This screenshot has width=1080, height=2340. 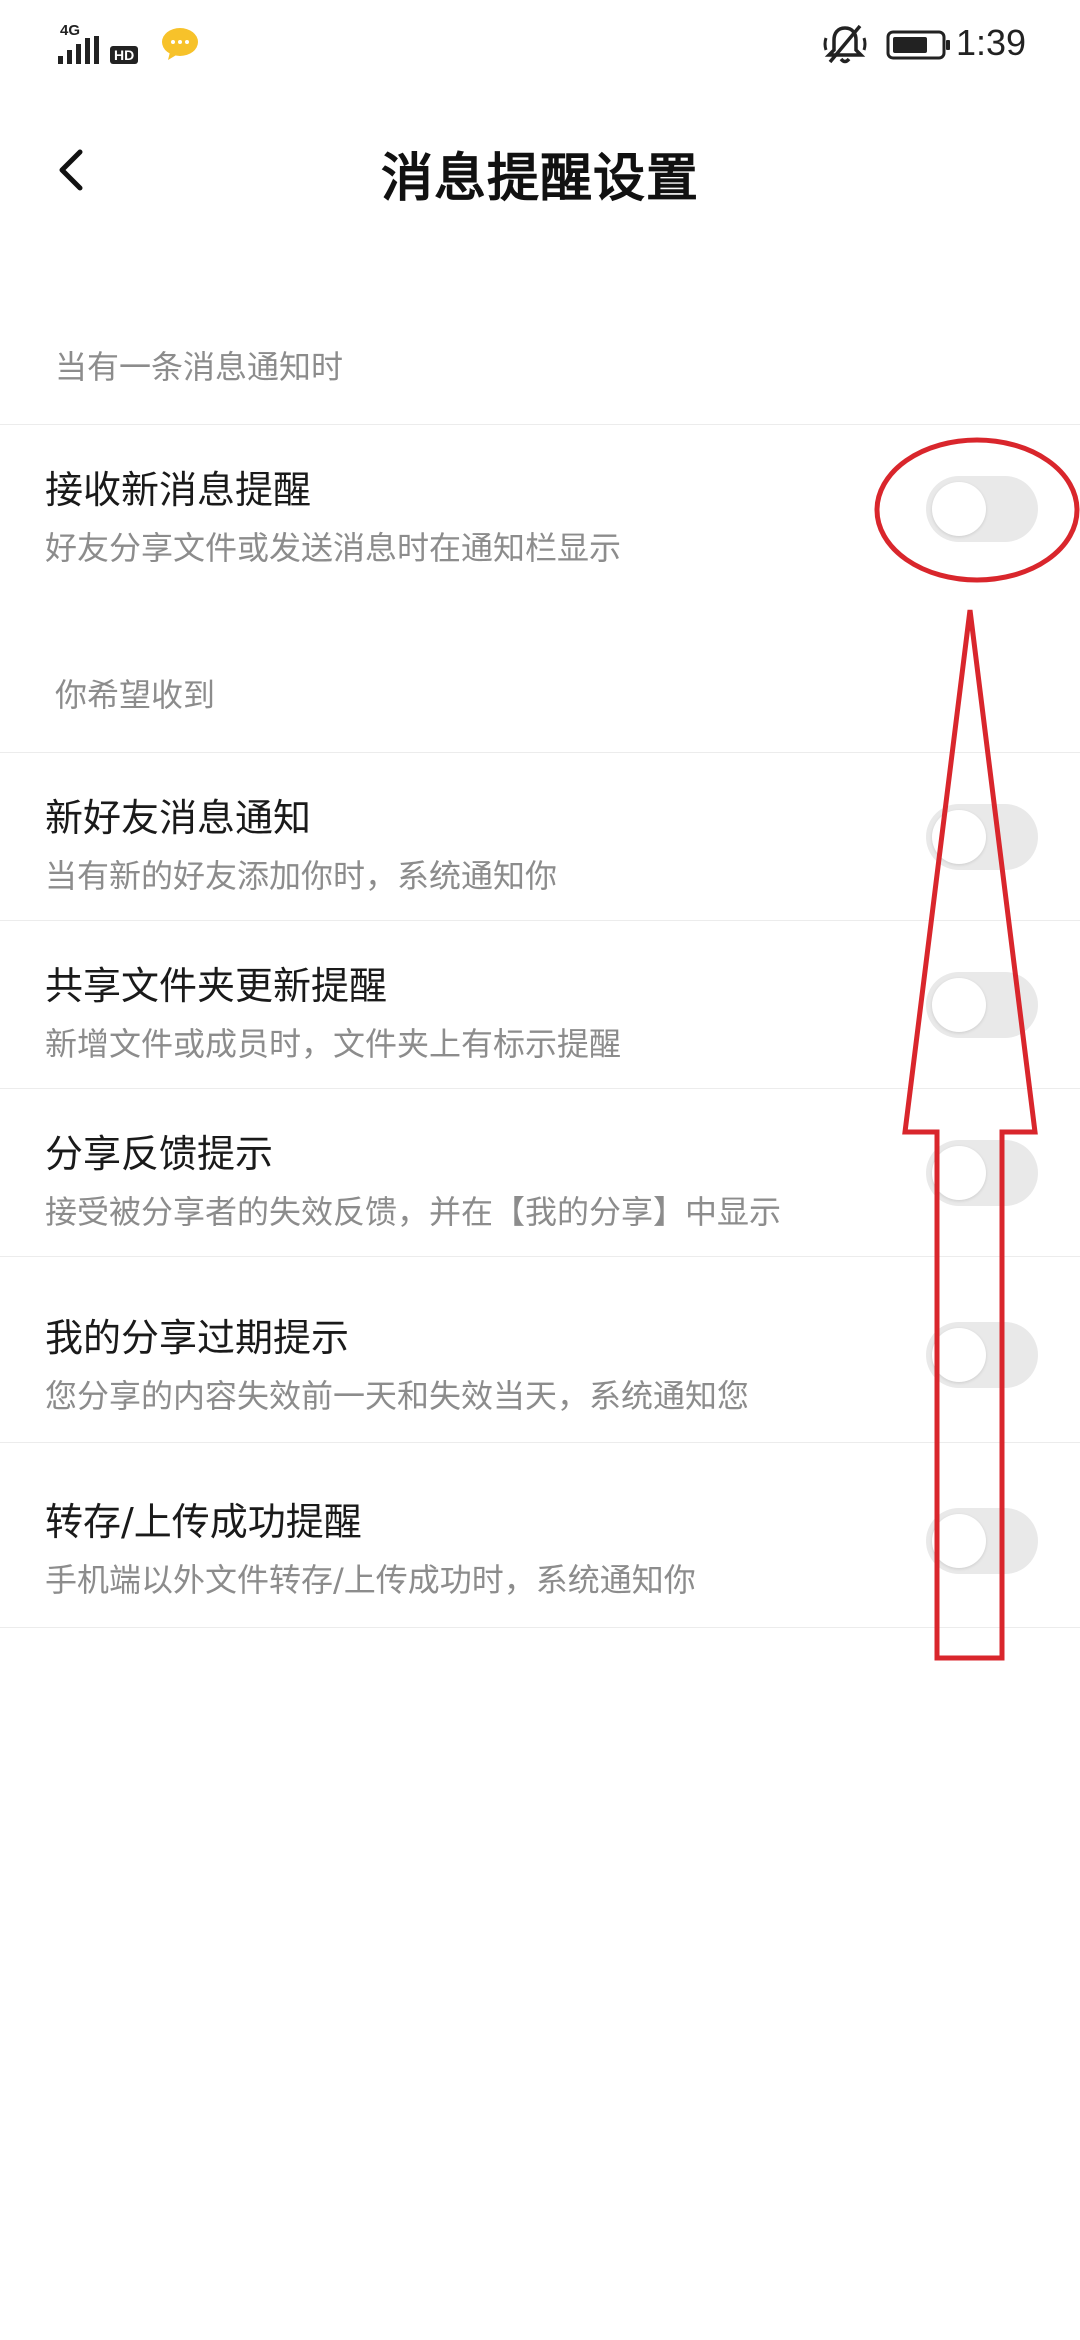 What do you see at coordinates (135, 695) in the screenshot?
I see `section-header-you-wish-to-receive: 你希望收到` at bounding box center [135, 695].